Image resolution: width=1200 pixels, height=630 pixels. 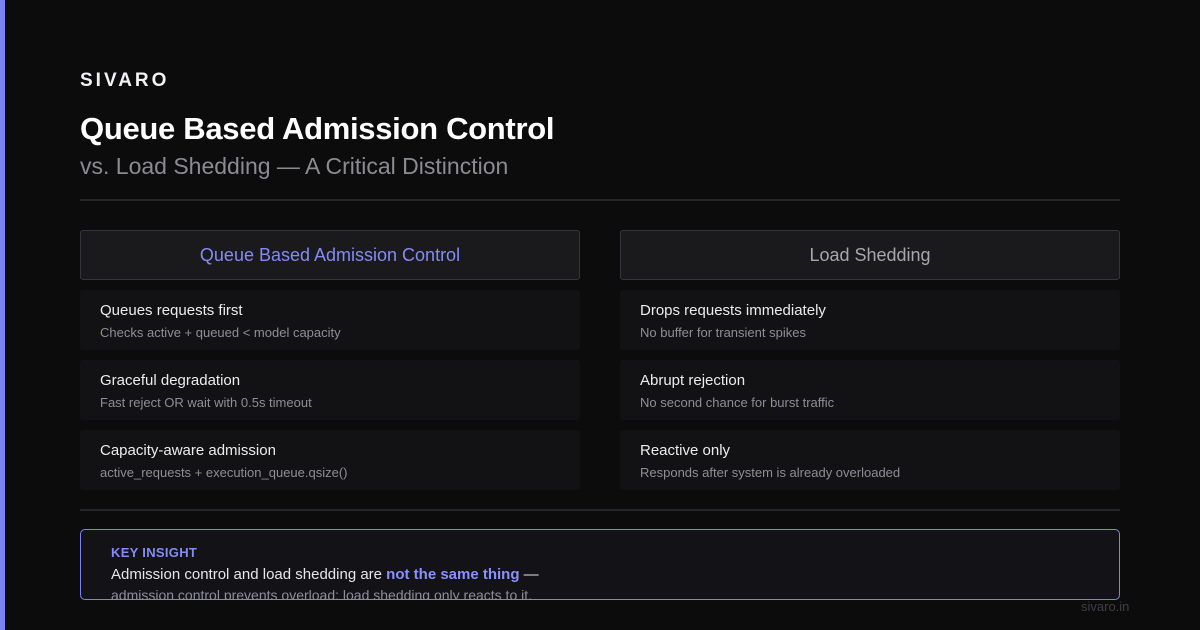 What do you see at coordinates (453, 574) in the screenshot?
I see `insight-highlight: not the same thing` at bounding box center [453, 574].